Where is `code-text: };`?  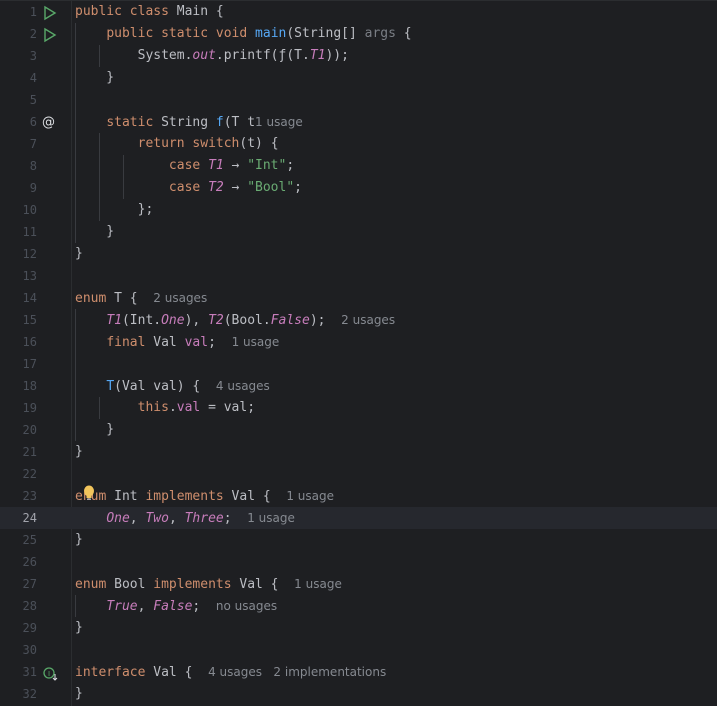
code-text: }; is located at coordinates (114, 210).